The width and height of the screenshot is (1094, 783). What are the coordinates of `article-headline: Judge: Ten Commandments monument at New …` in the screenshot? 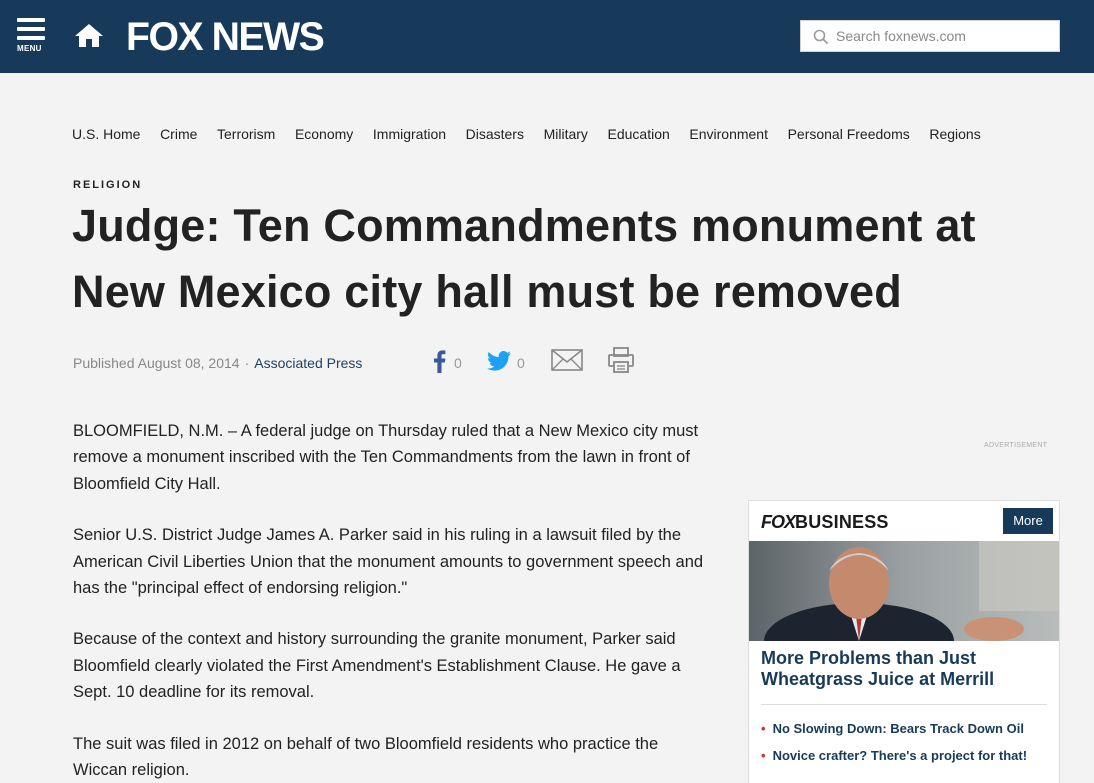 It's located at (524, 258).